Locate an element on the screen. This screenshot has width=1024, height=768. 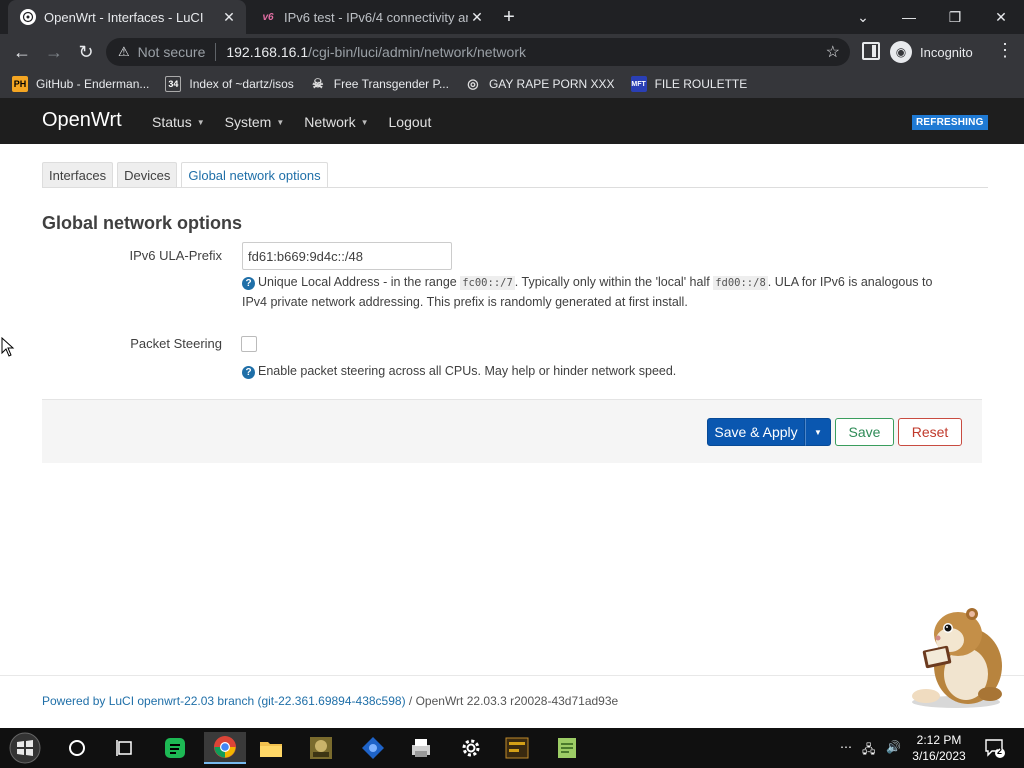
clock-time: 2:12 PM is located at coordinates (939, 740).